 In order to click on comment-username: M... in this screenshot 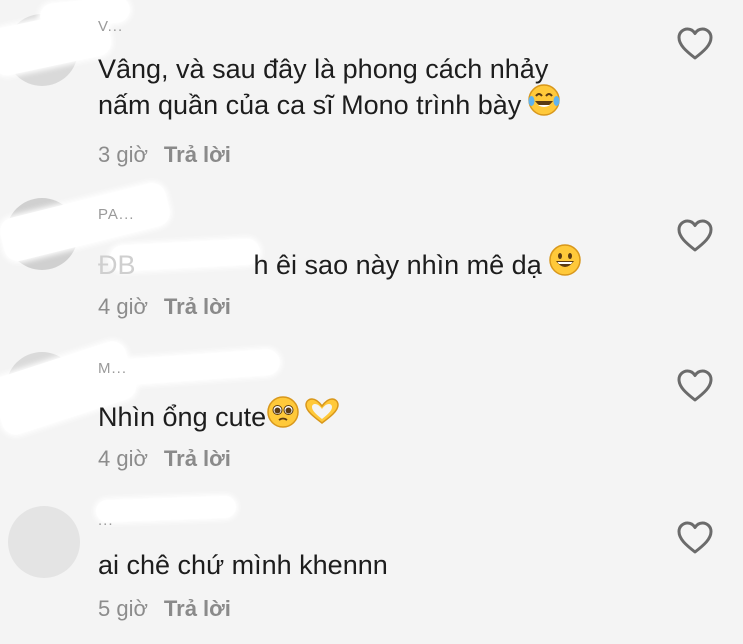, I will do `click(112, 368)`.